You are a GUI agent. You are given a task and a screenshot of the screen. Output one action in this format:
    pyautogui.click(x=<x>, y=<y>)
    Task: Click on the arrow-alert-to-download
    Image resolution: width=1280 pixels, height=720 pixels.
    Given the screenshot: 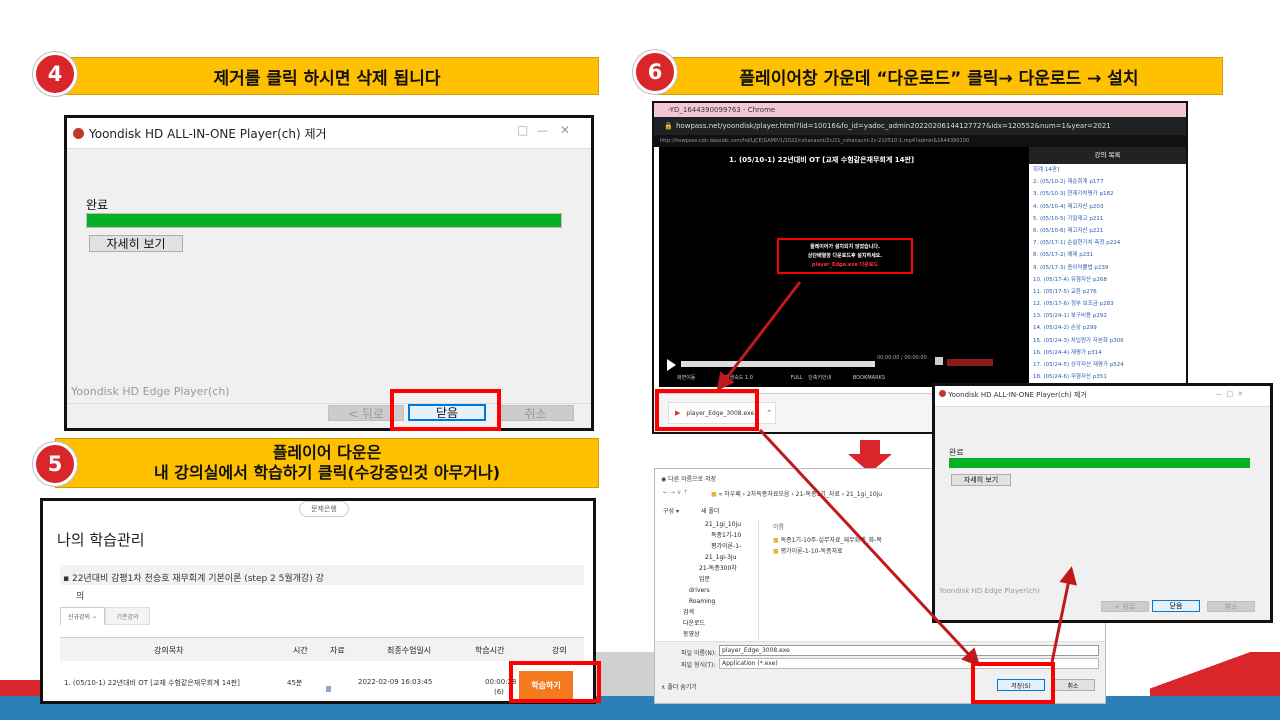 What is the action you would take?
    pyautogui.click(x=759, y=336)
    